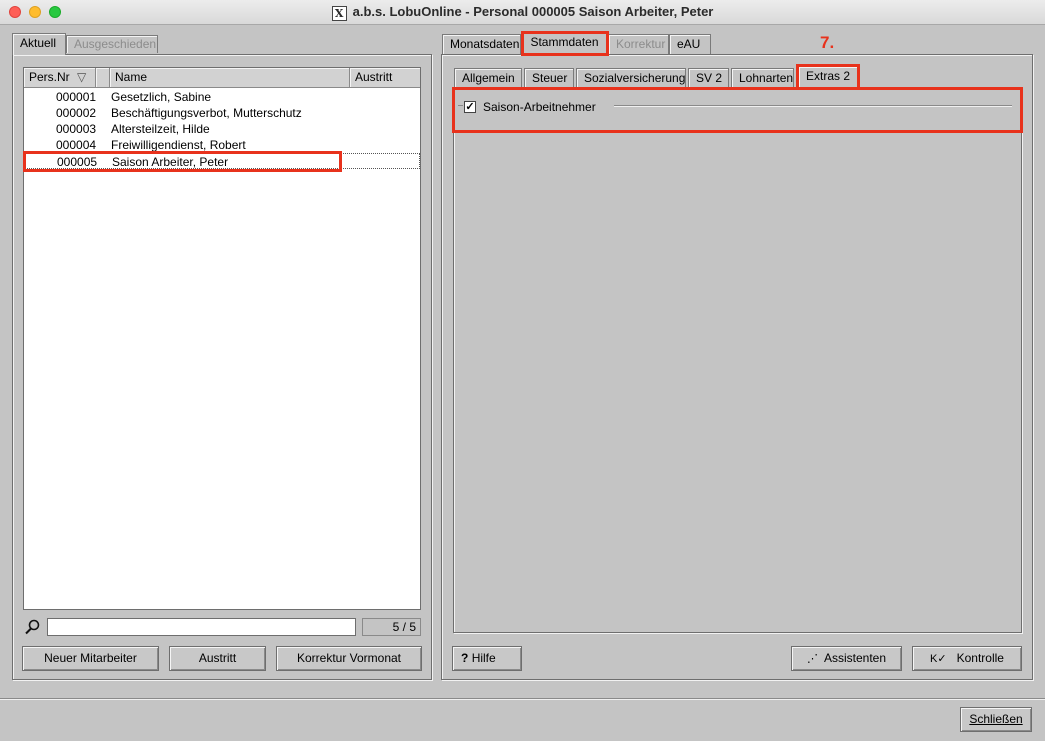 This screenshot has width=1045, height=741. I want to click on subtab-sv2-label: SV 2, so click(709, 78).